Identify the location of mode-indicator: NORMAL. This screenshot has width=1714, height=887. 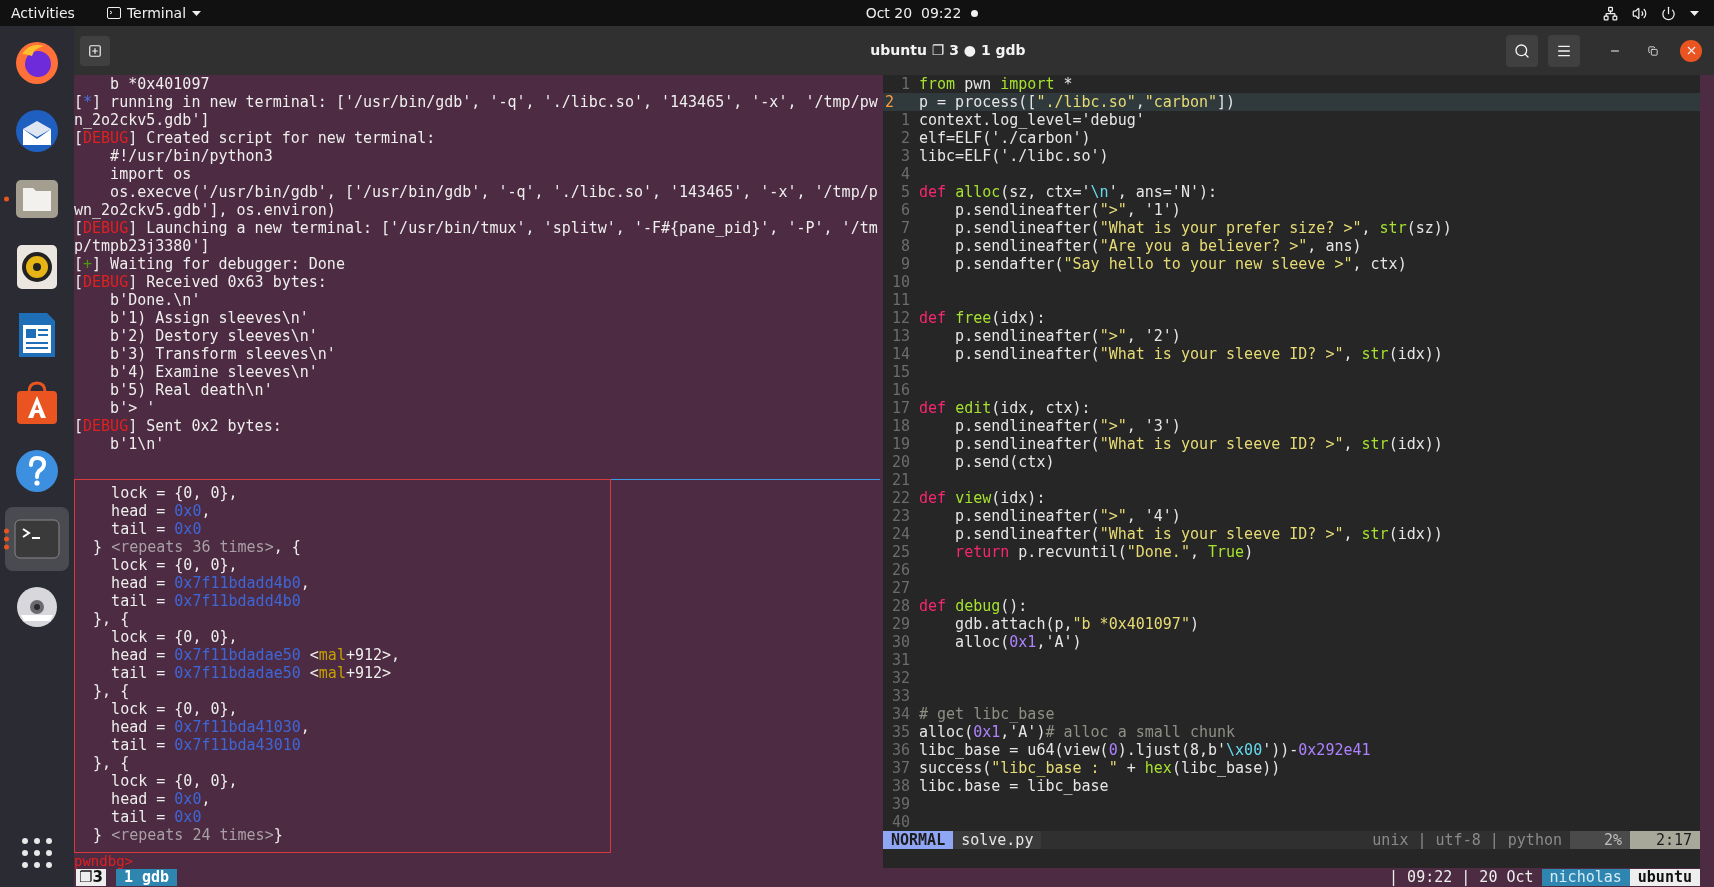
(918, 840).